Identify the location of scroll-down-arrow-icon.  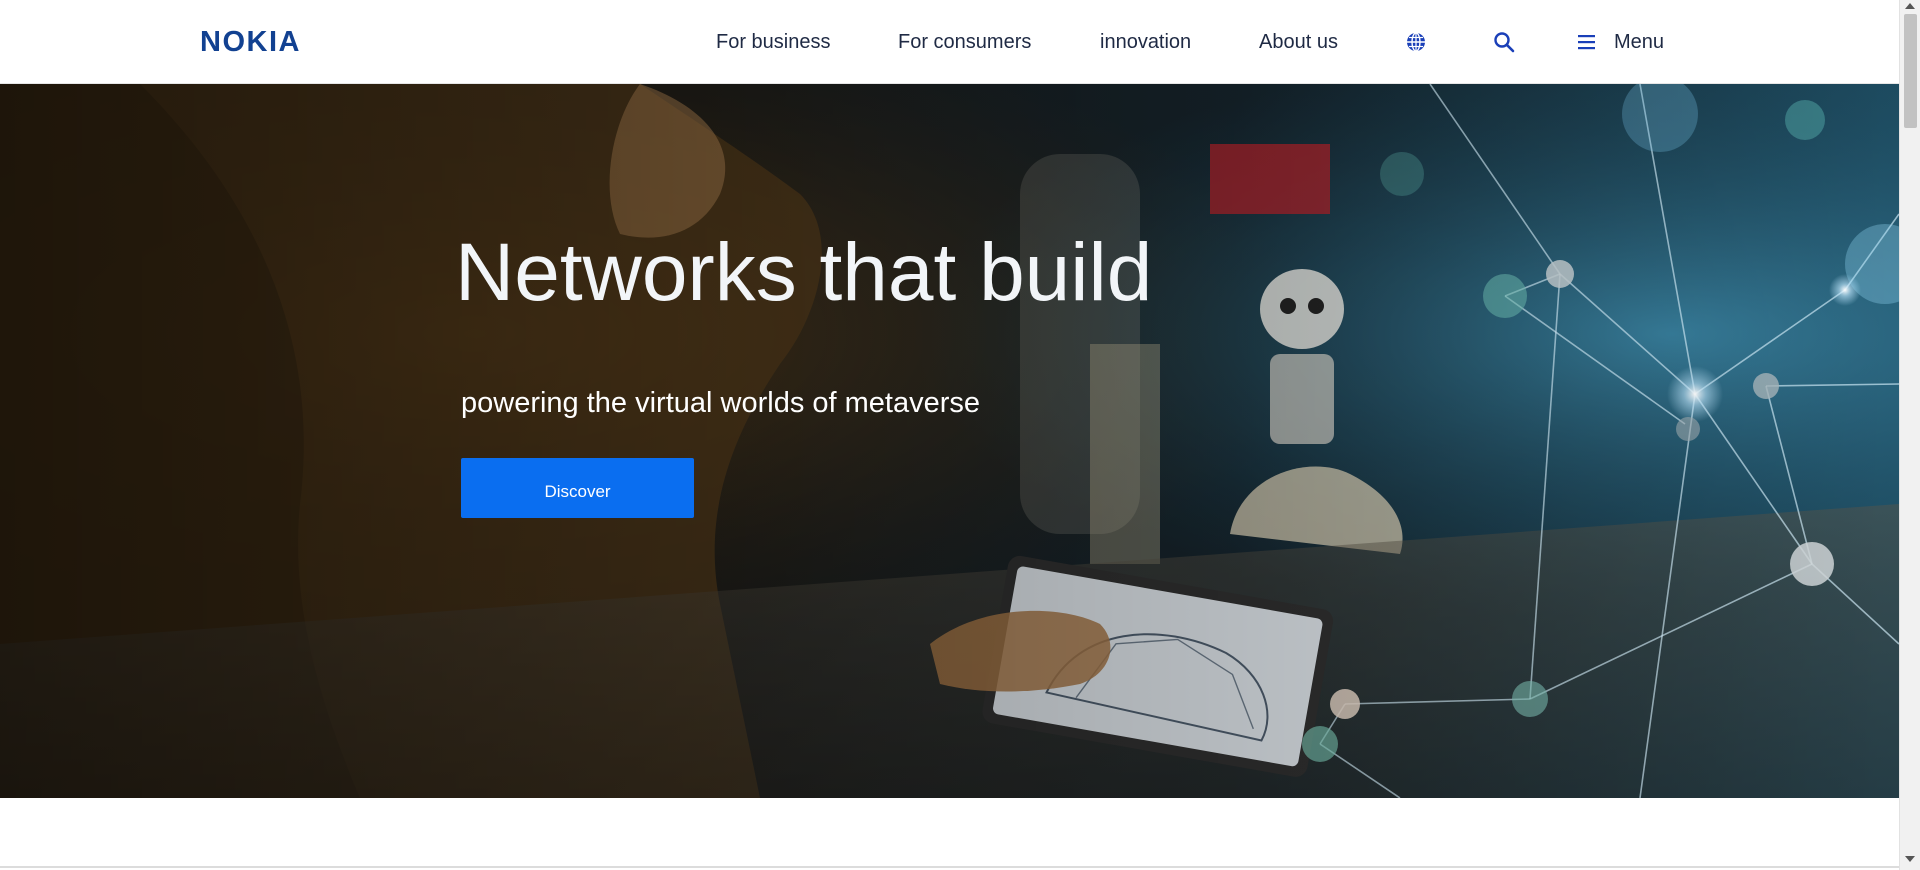
(1910, 859).